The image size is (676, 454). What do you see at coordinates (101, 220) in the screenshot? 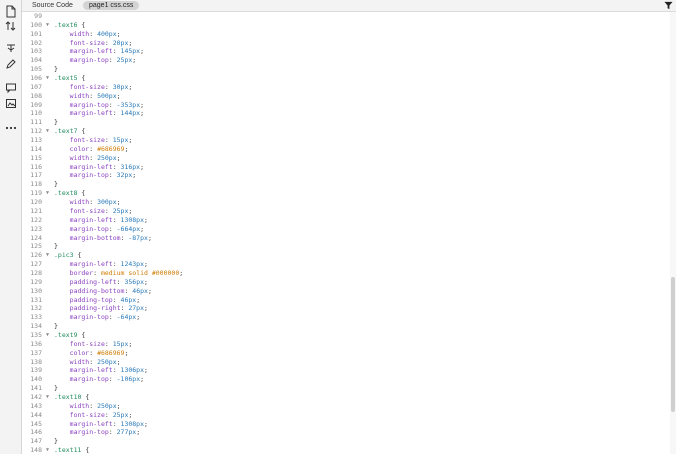
I see `code-text: margin-left: 1308px;` at bounding box center [101, 220].